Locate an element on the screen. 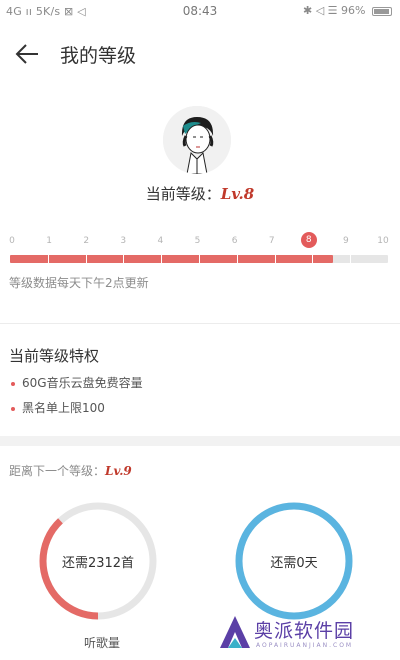  level-tick: 6 is located at coordinates (234, 241).